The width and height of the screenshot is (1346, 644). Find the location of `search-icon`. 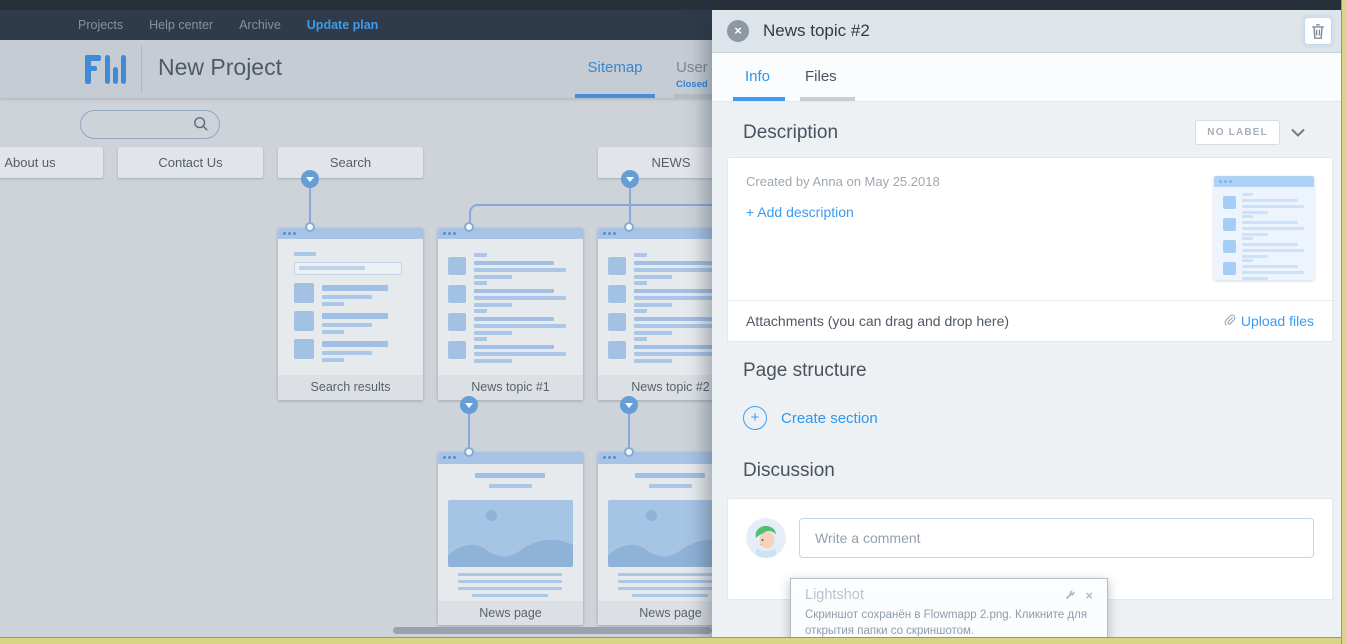

search-icon is located at coordinates (201, 124).